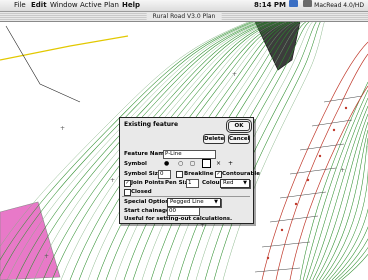 This screenshot has width=368, height=280. I want to click on contourable-checkbox: ✓, so click(218, 174).